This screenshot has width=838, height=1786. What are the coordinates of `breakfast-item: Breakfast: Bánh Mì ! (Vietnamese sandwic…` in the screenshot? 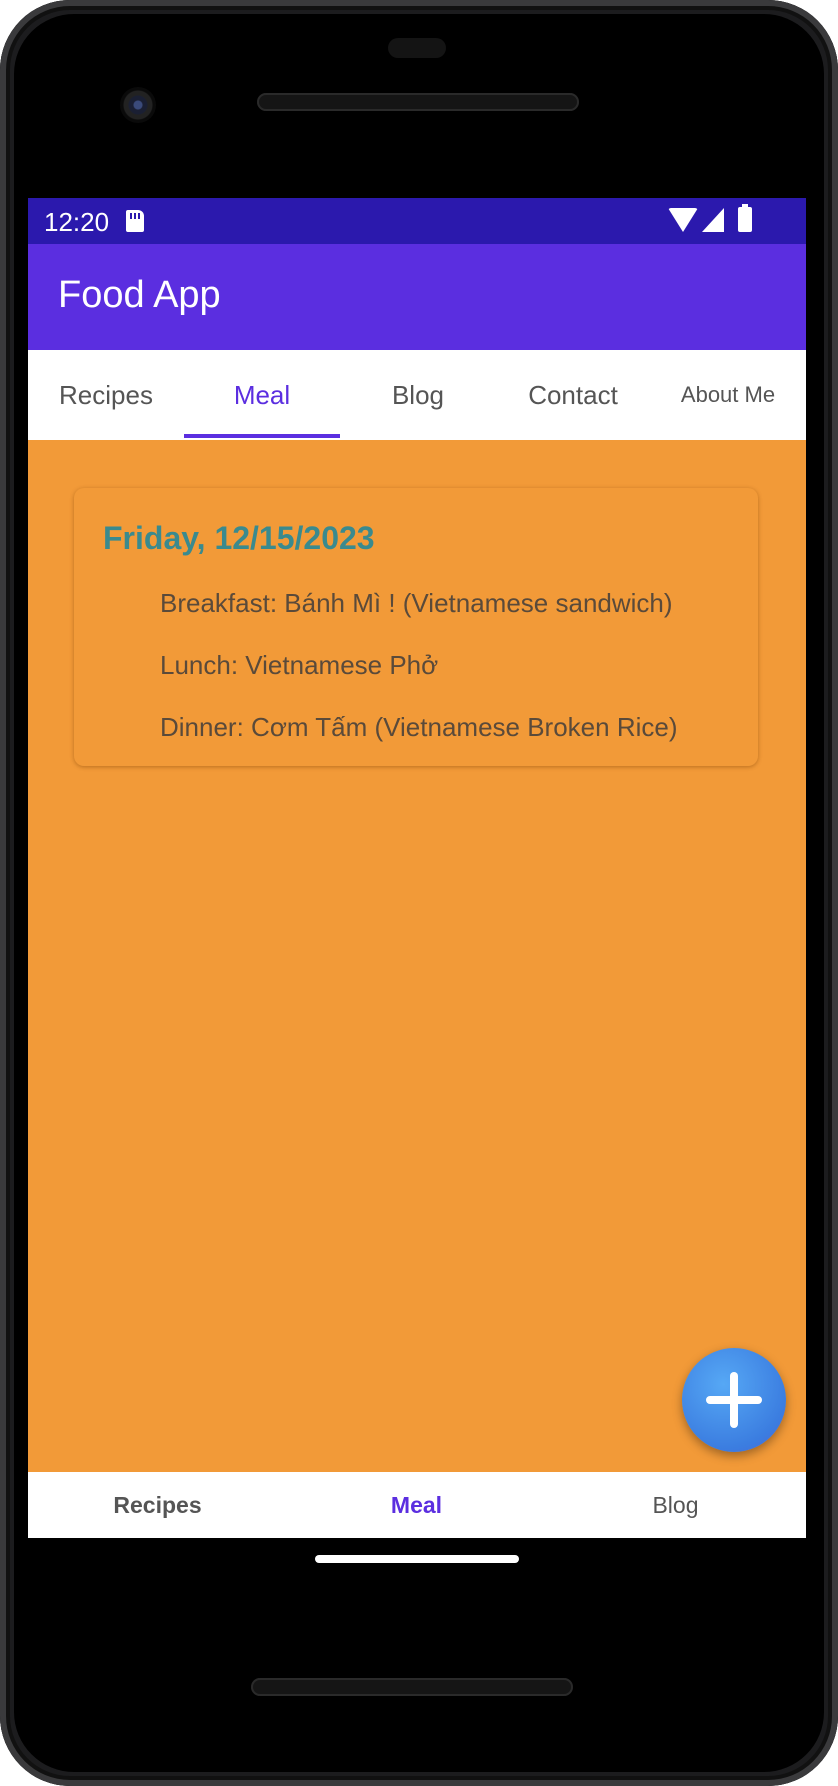 It's located at (416, 603).